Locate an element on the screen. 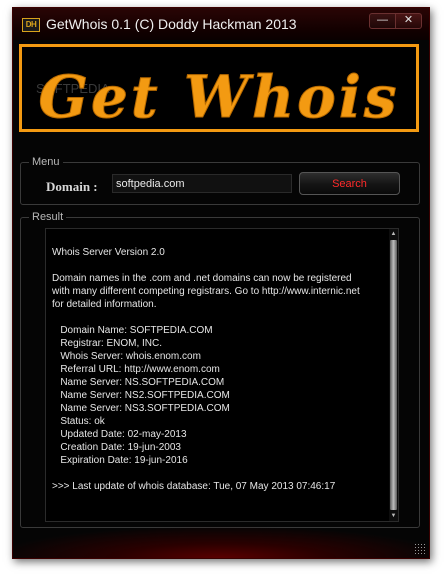 This screenshot has width=447, height=577. result-group-label: Result is located at coordinates (48, 217).